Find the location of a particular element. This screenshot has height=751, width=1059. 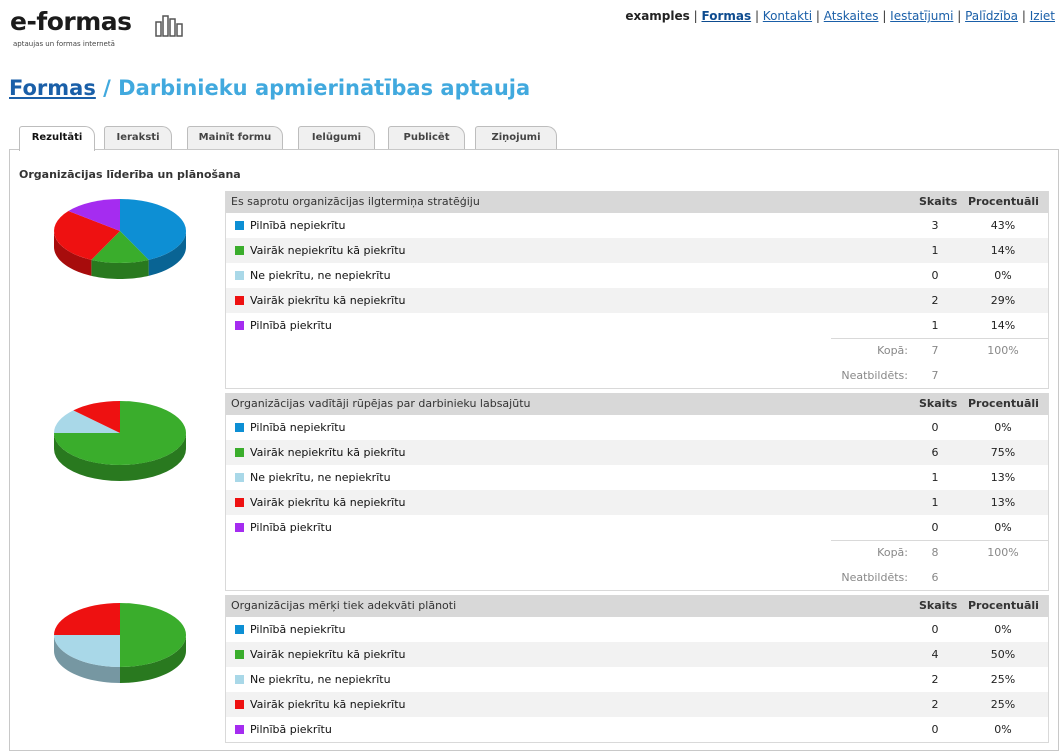

answer-row: Vairāk piekrītu kā nepiekrītu 1 13% is located at coordinates (637, 502).